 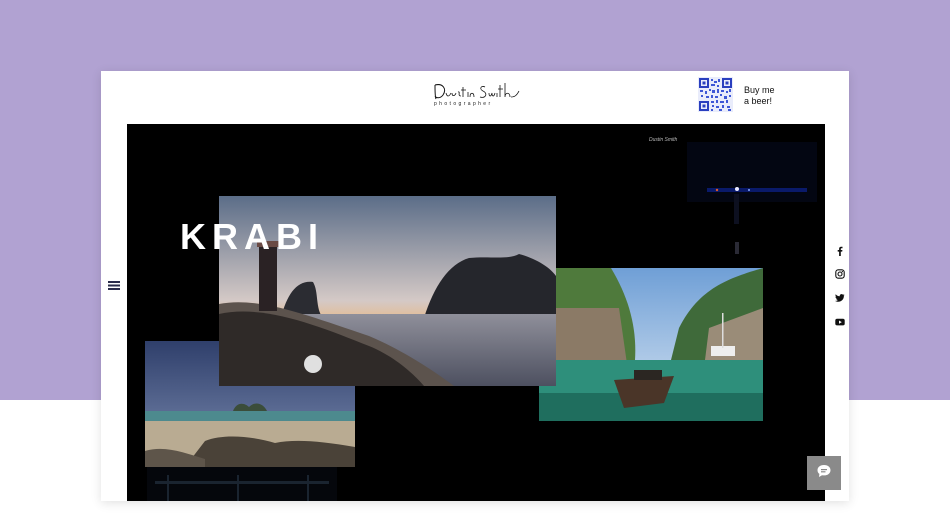 I want to click on buy-beer-link: Buy me a beer!, so click(x=769, y=96).